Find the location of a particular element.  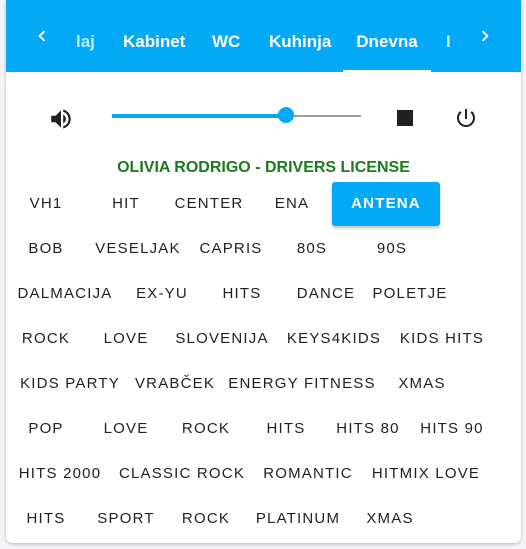

station-row: DALMACIJA EX-YU HITS DANCE POLETJE is located at coordinates (263, 292).